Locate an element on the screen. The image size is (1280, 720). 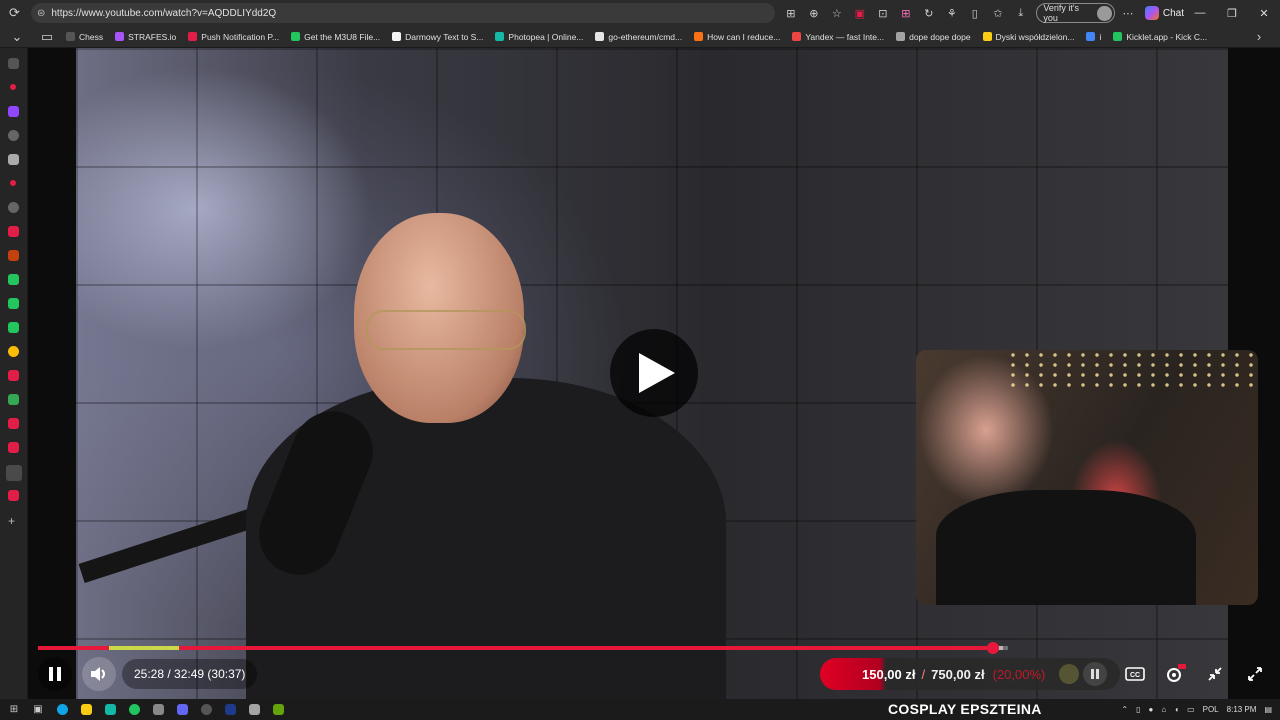
avatar is located at coordinates (1104, 13).